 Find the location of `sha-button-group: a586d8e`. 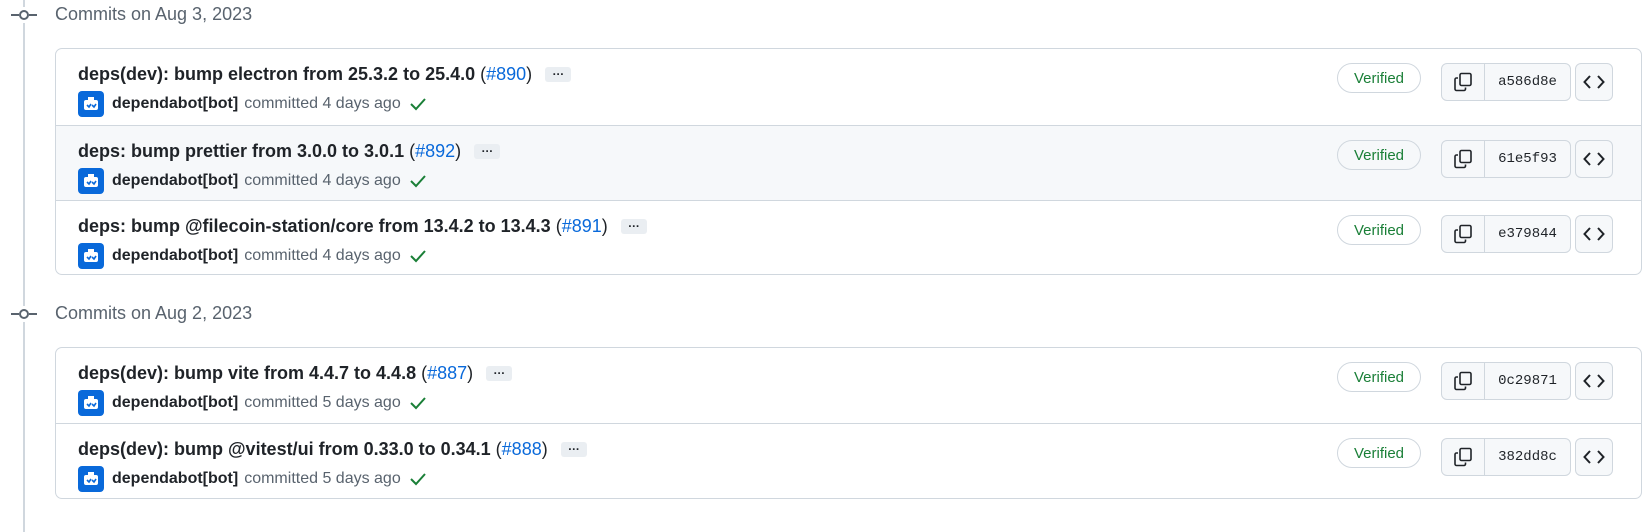

sha-button-group: a586d8e is located at coordinates (1506, 82).